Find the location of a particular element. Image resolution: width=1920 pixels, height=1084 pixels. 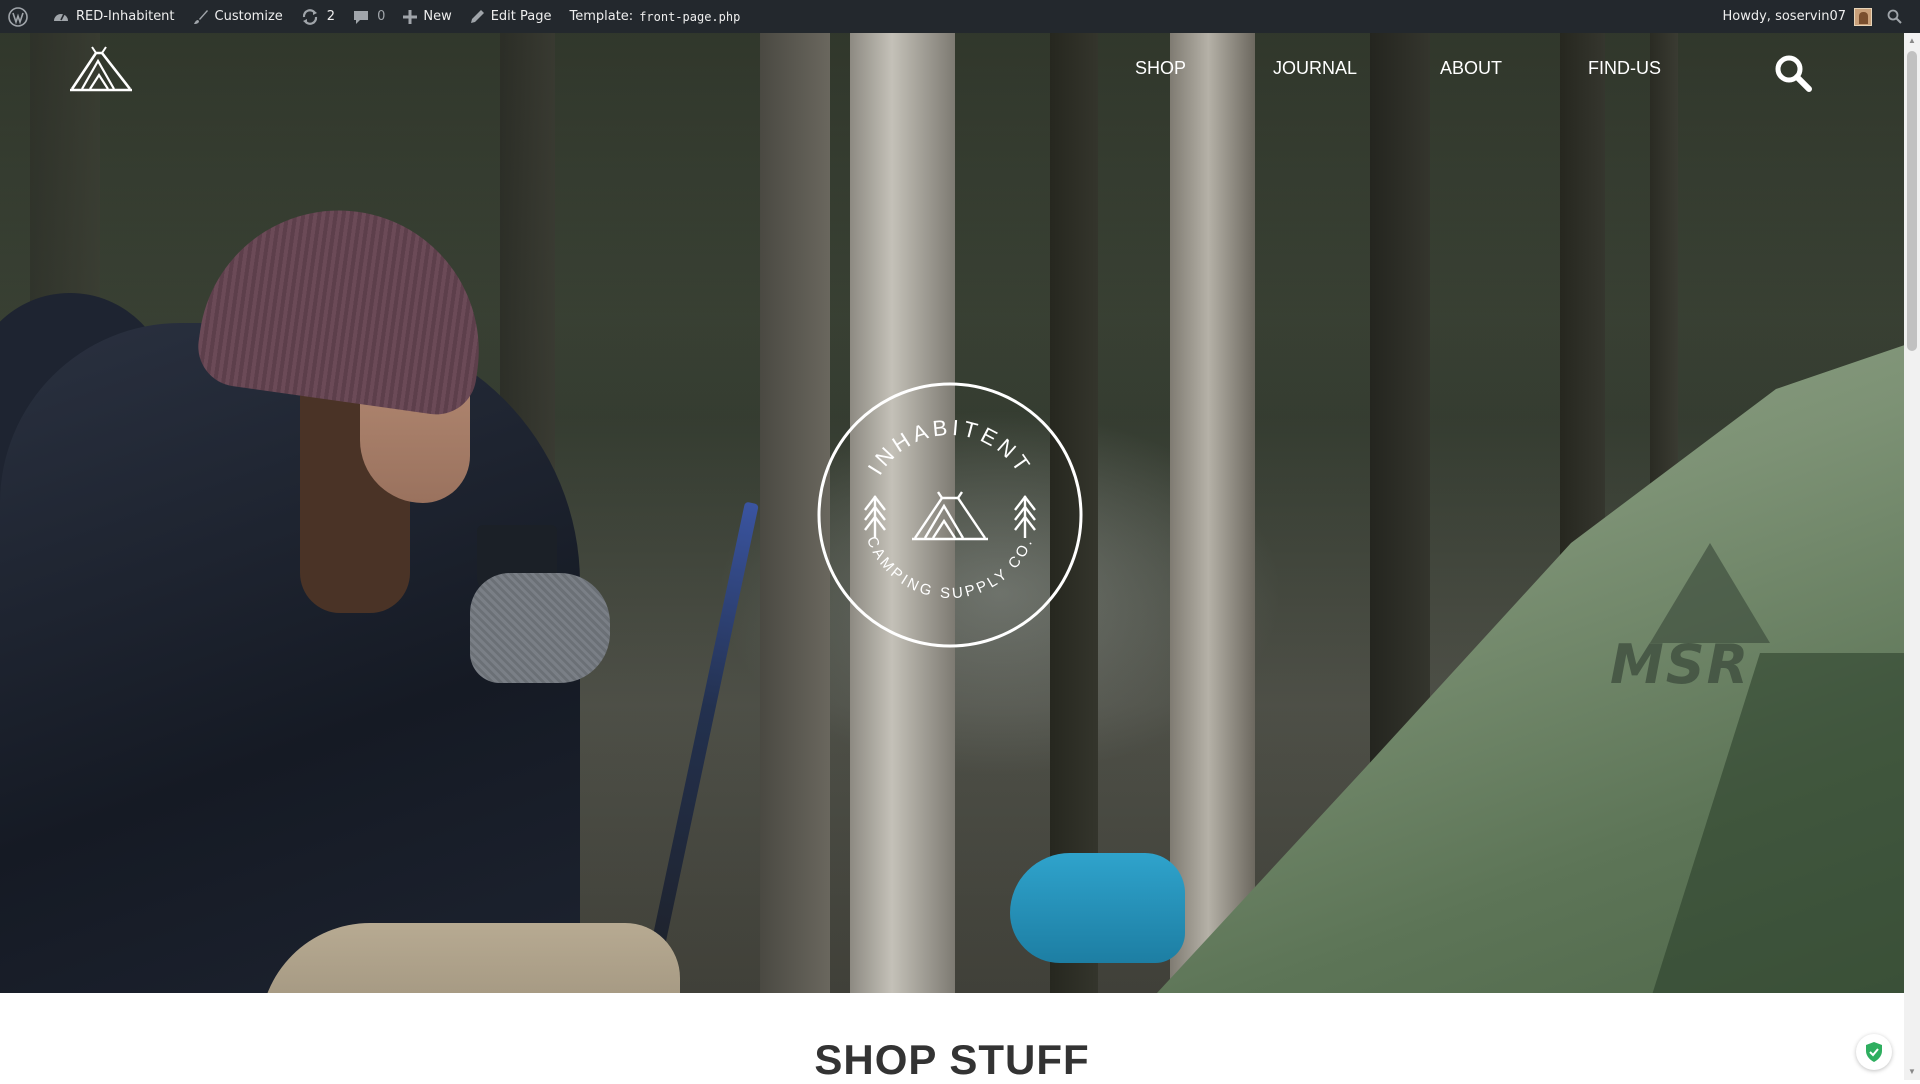

nav-item-about: ABOUT is located at coordinates (1471, 68).